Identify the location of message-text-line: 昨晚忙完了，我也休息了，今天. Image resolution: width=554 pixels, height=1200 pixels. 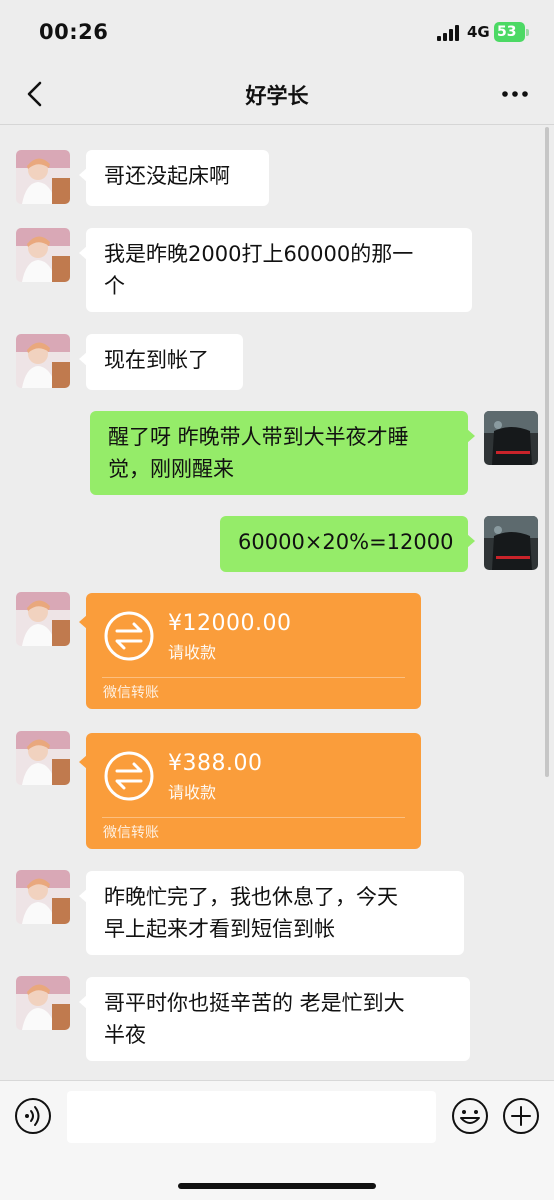
(251, 897).